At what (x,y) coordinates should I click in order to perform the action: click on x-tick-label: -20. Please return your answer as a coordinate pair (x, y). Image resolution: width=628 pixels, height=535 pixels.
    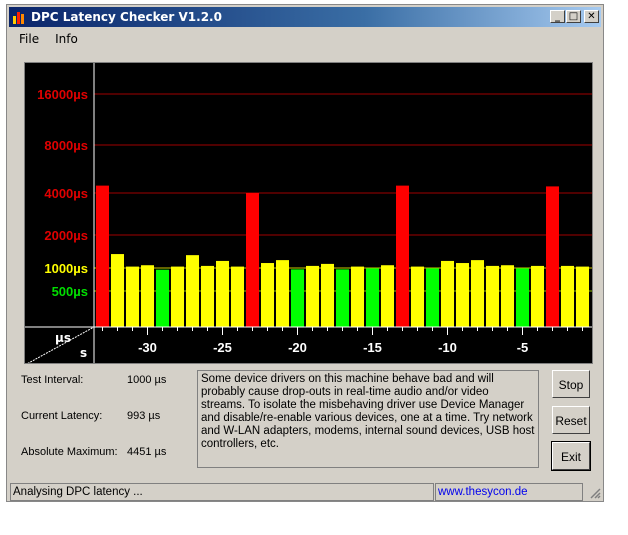
    Looking at the image, I should click on (297, 347).